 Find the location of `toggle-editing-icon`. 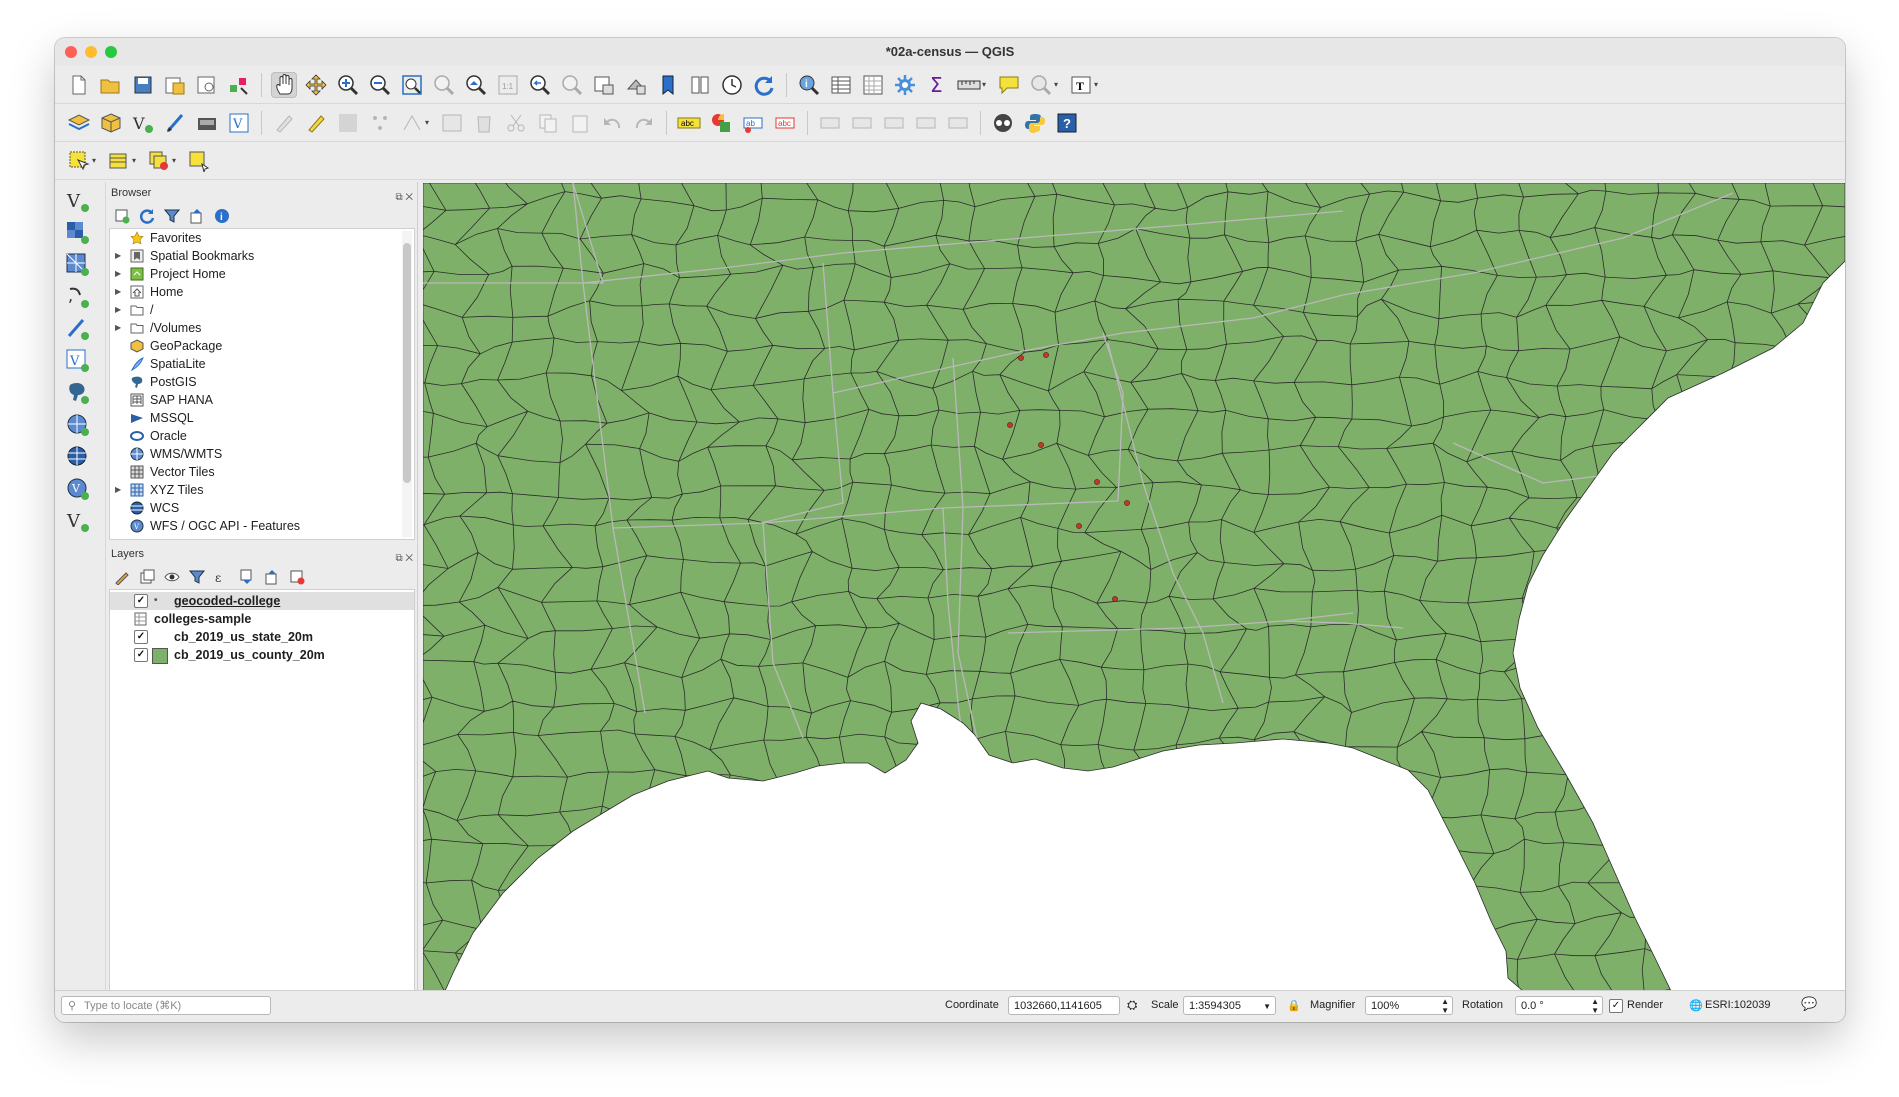

toggle-editing-icon is located at coordinates (316, 123).